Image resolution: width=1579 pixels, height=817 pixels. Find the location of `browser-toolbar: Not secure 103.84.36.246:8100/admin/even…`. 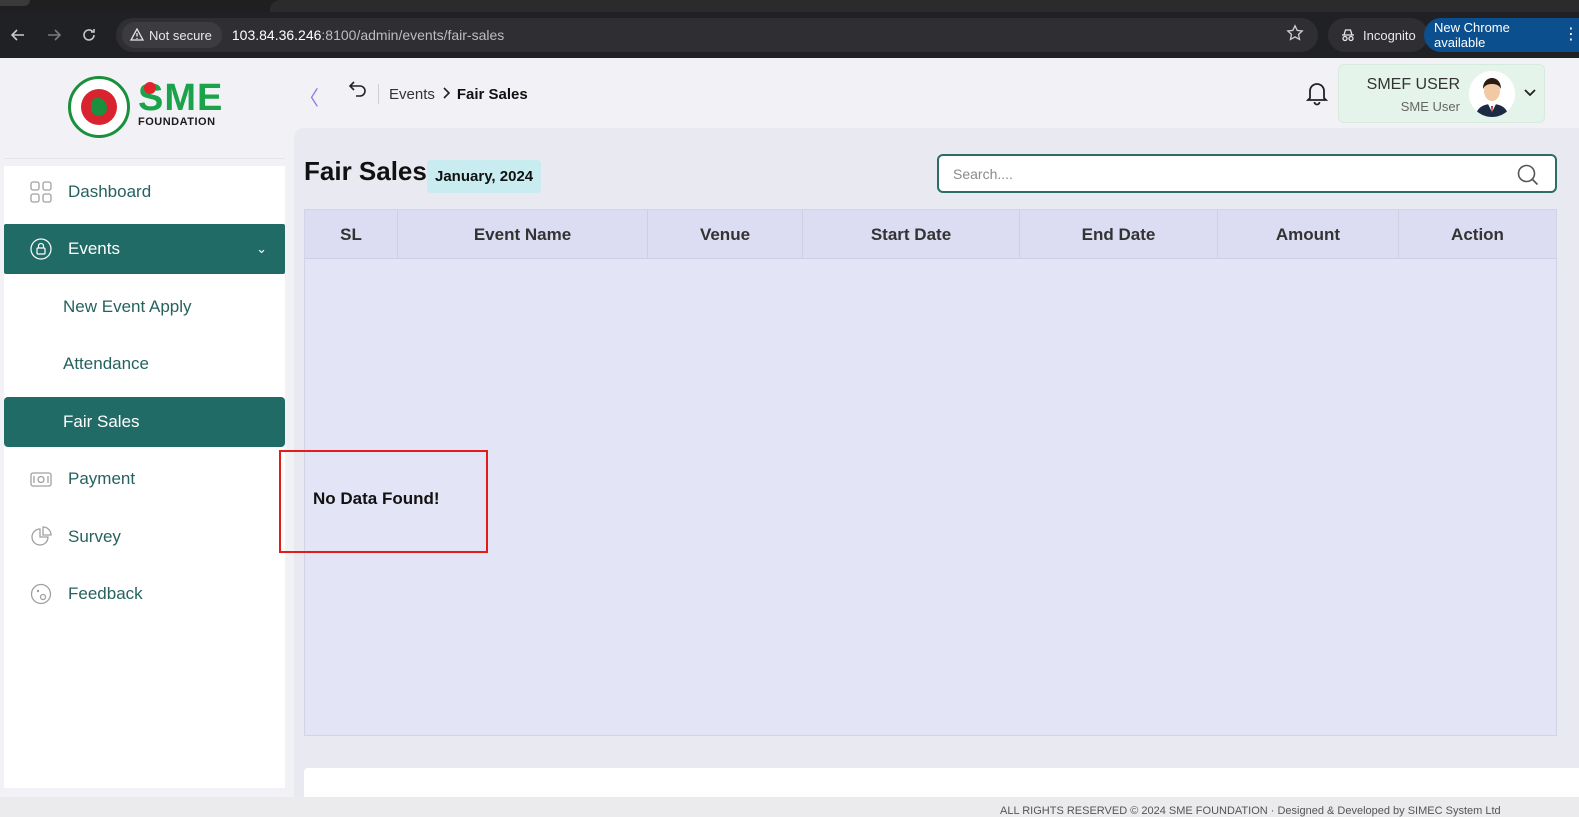

browser-toolbar: Not secure 103.84.36.246:8100/admin/even… is located at coordinates (789, 35).